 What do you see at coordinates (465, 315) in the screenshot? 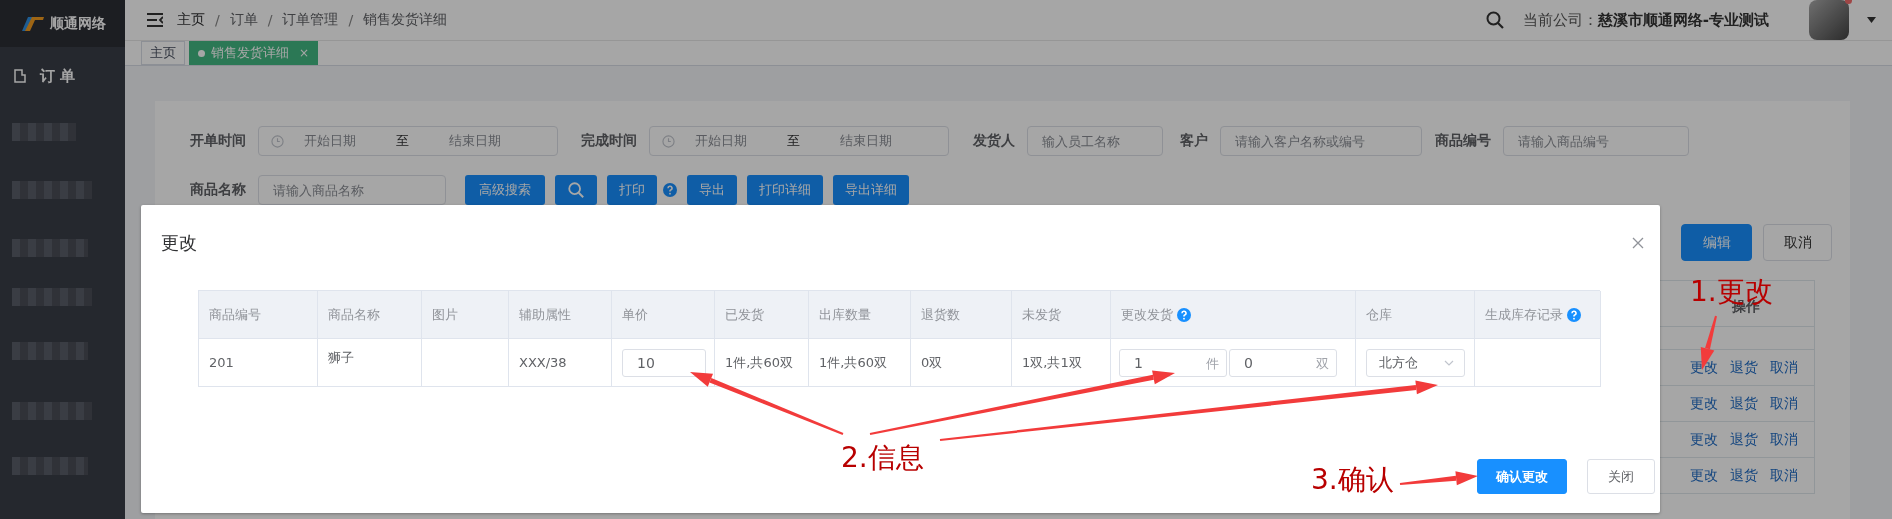
I see `column-header: 图片` at bounding box center [465, 315].